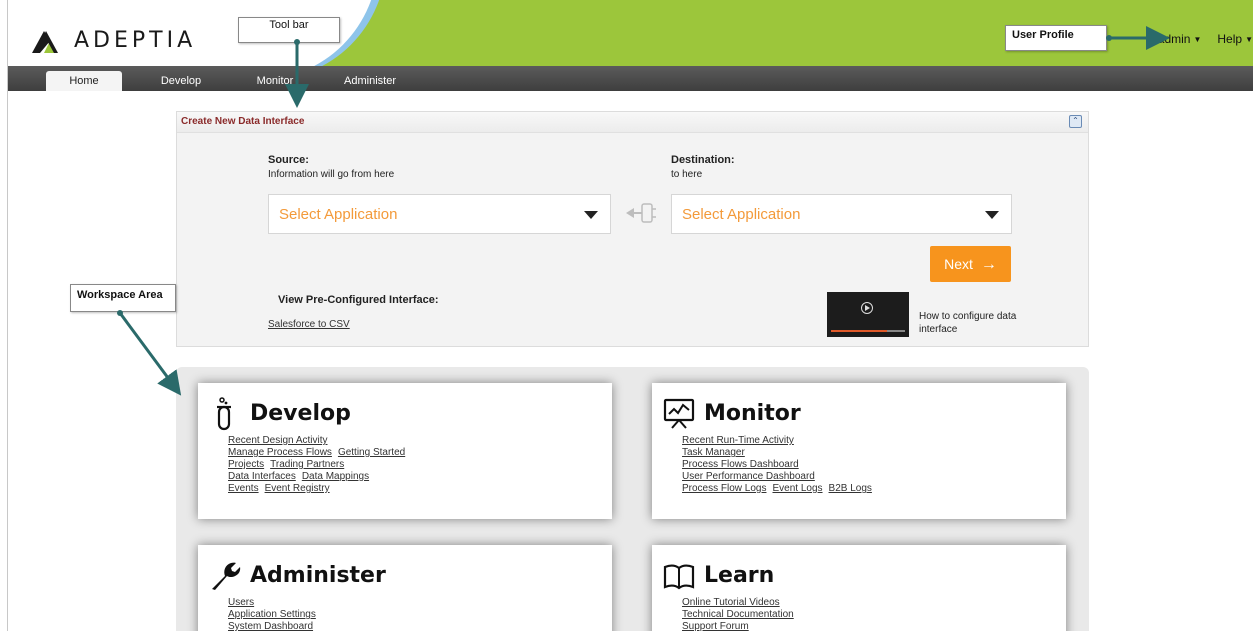  What do you see at coordinates (181, 81) in the screenshot?
I see `tab-develop: Develop` at bounding box center [181, 81].